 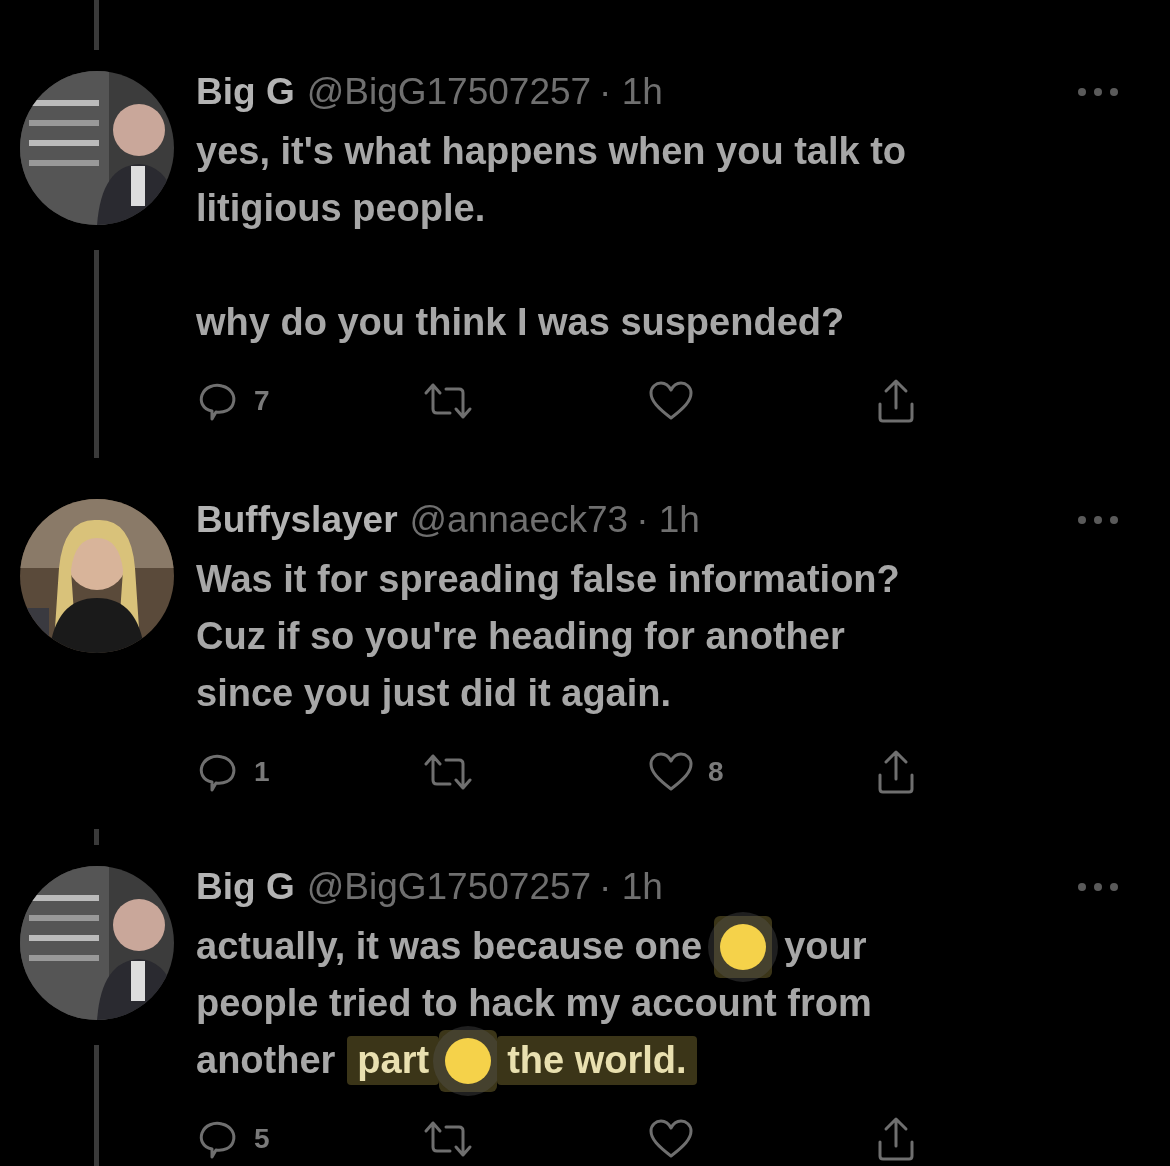 What do you see at coordinates (262, 772) in the screenshot?
I see `reply-count: 1` at bounding box center [262, 772].